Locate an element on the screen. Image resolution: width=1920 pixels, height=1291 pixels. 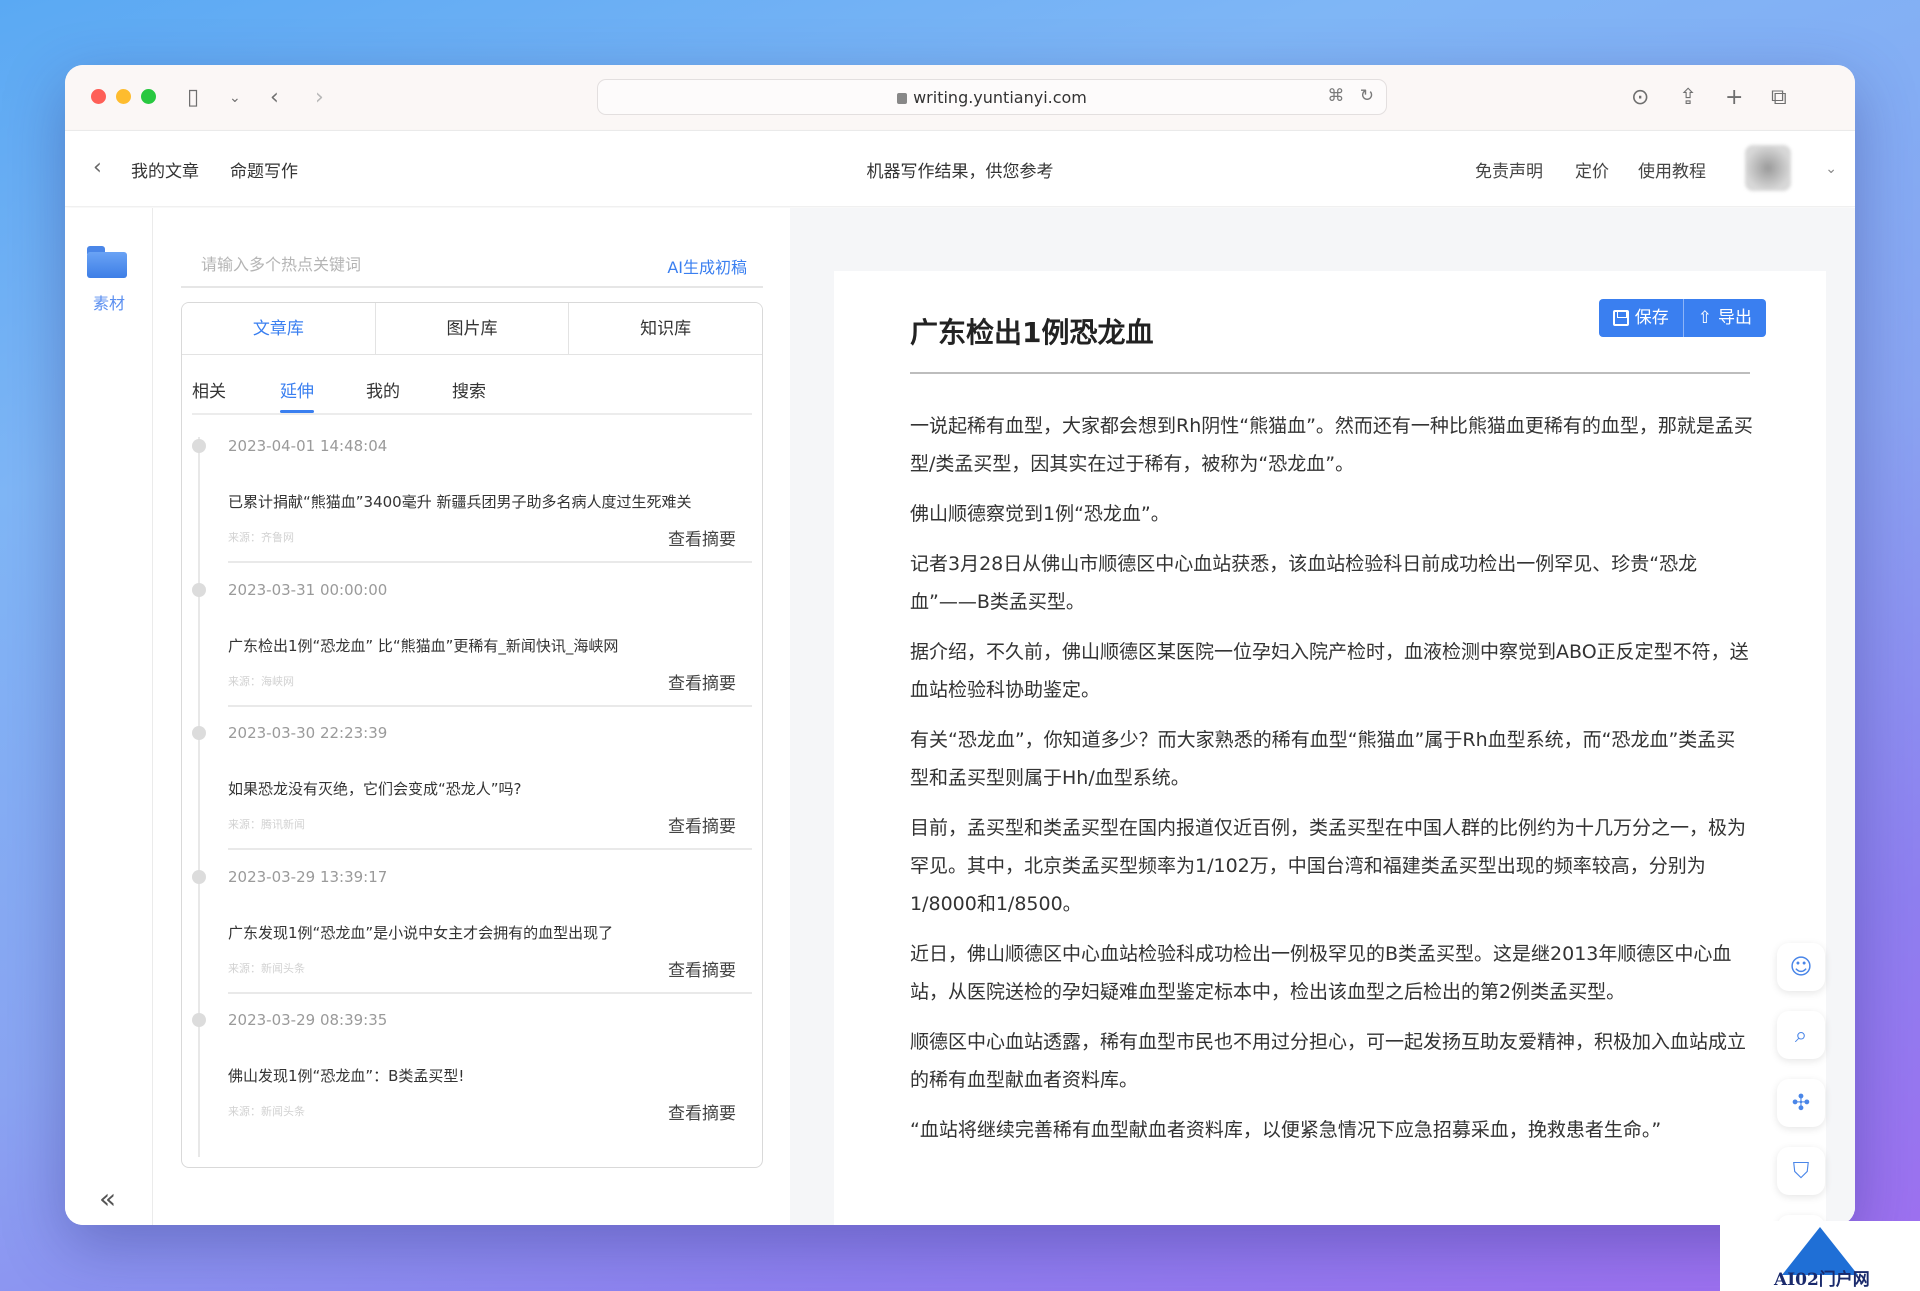
title-divider is located at coordinates (1330, 373).